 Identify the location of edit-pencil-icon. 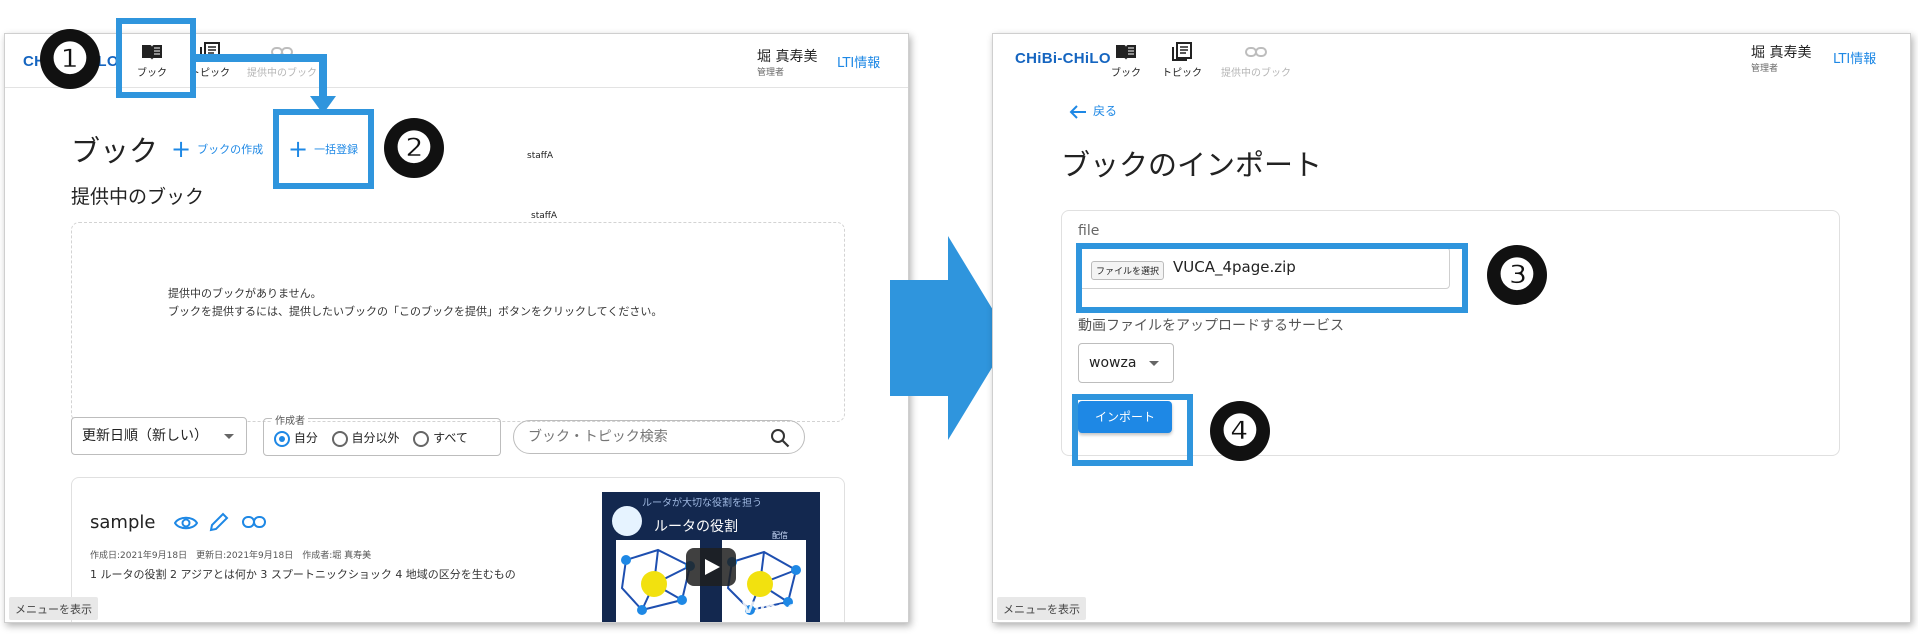
(219, 522).